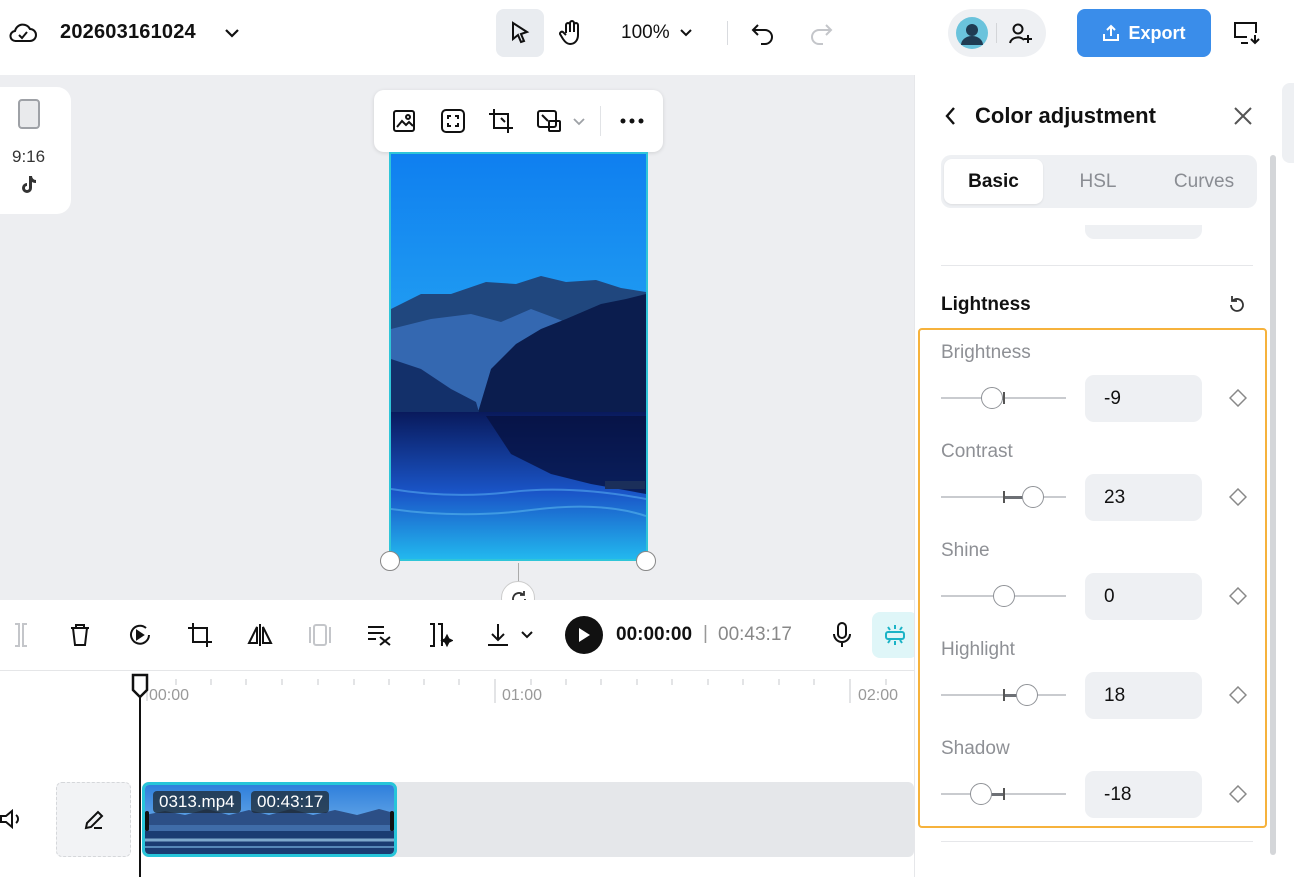  Describe the element at coordinates (197, 802) in the screenshot. I see `clip-filename: 0313.mp4` at that location.